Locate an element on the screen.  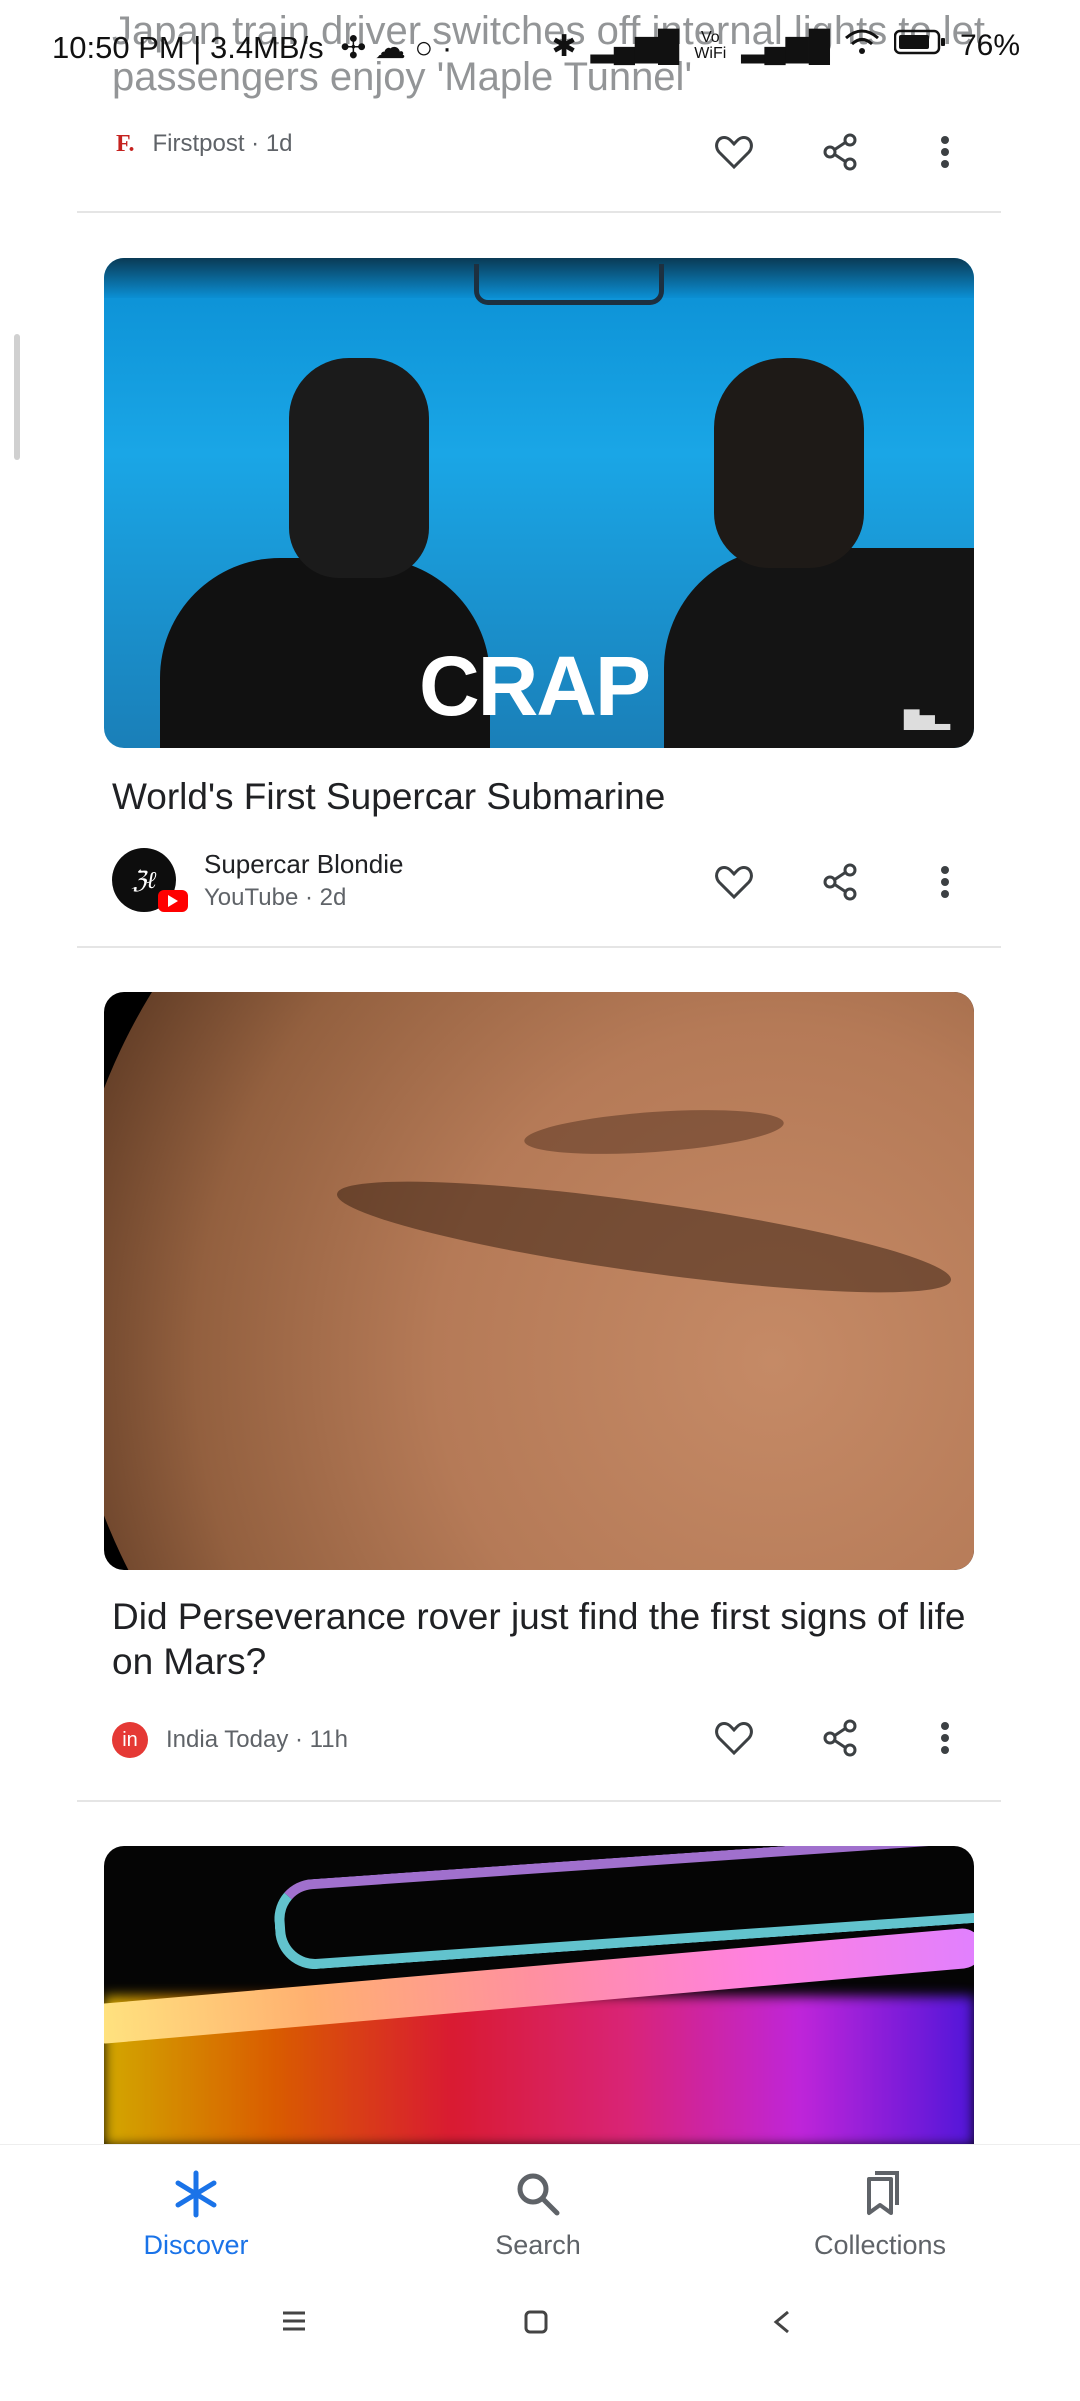
image-overlay-text: CRAP is located at coordinates (534, 686).